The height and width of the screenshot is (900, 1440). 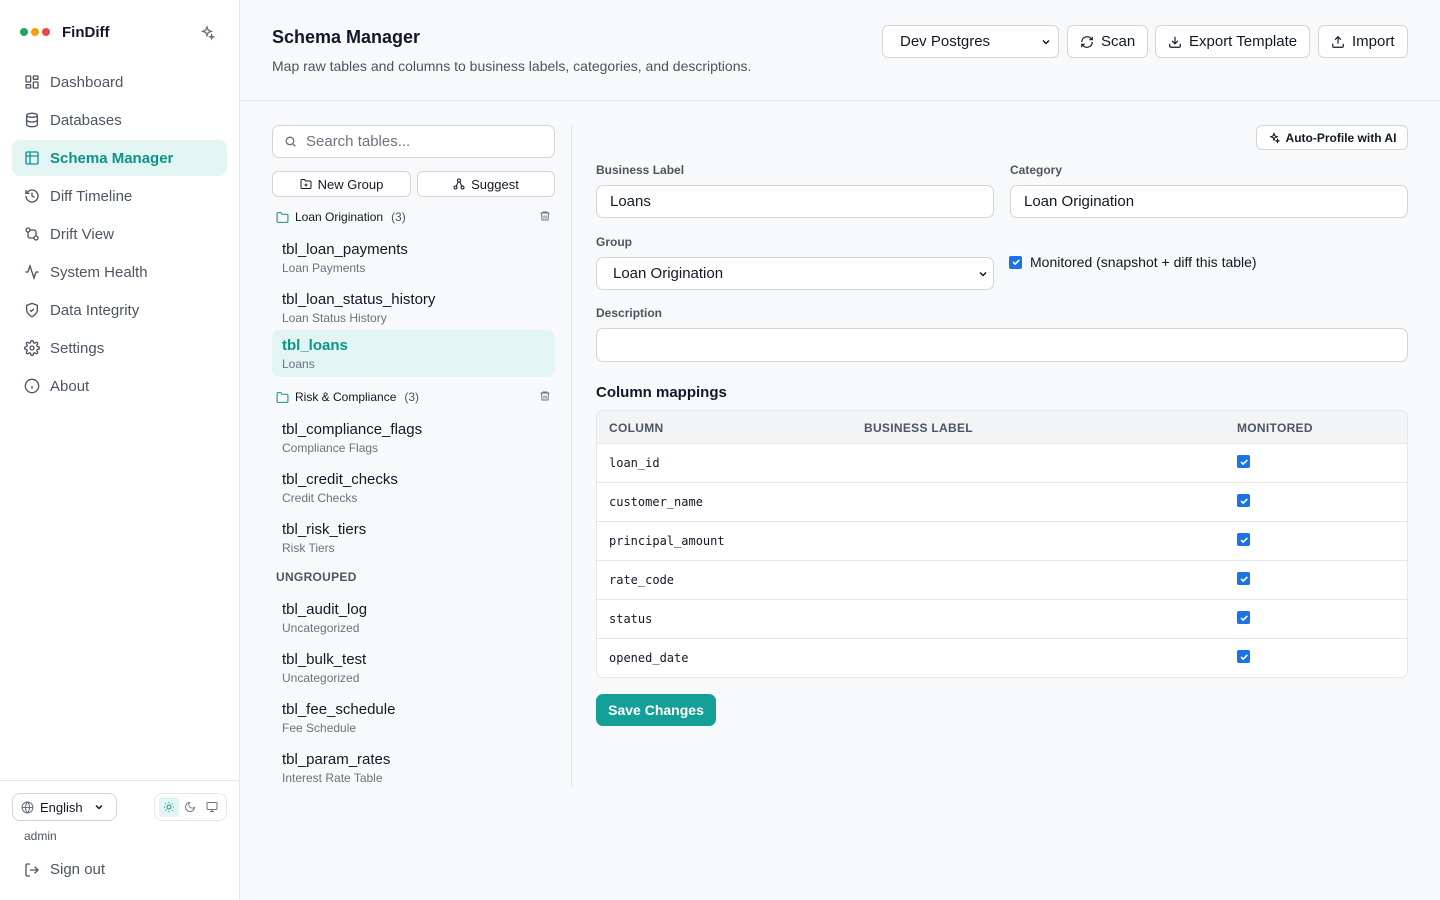 What do you see at coordinates (350, 184) in the screenshot?
I see `new-group-label: New Group` at bounding box center [350, 184].